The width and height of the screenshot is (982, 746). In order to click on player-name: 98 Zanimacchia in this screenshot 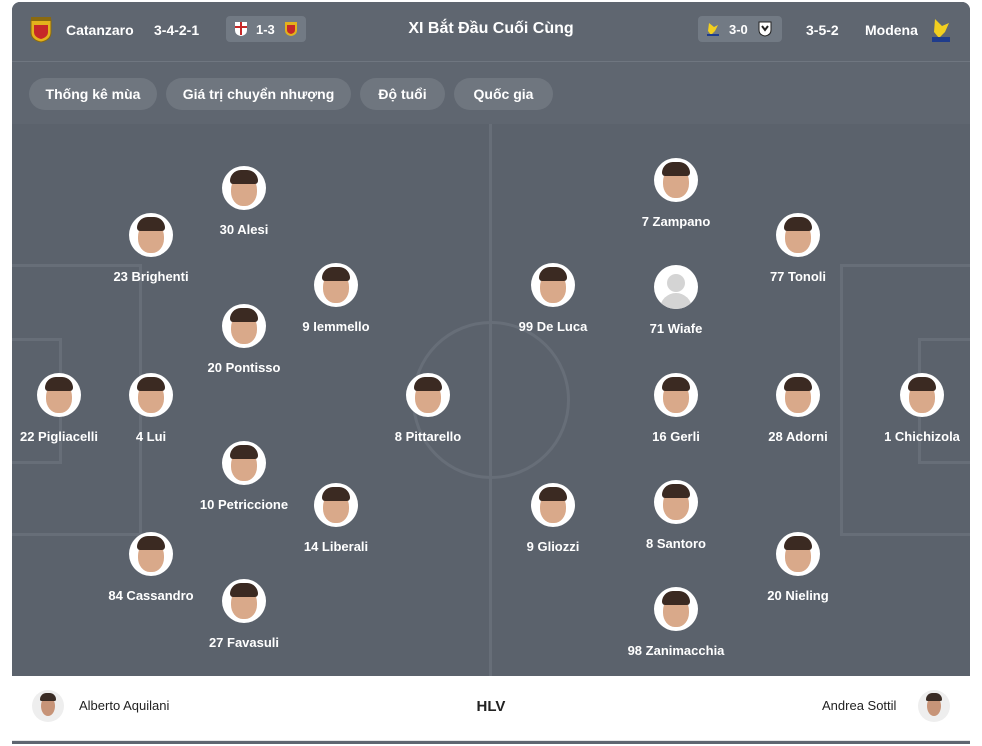, I will do `click(676, 650)`.